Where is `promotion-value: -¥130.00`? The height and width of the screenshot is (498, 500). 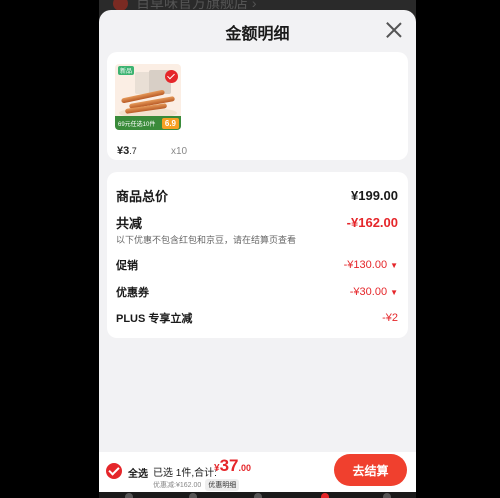
promotion-value: -¥130.00 is located at coordinates (365, 265).